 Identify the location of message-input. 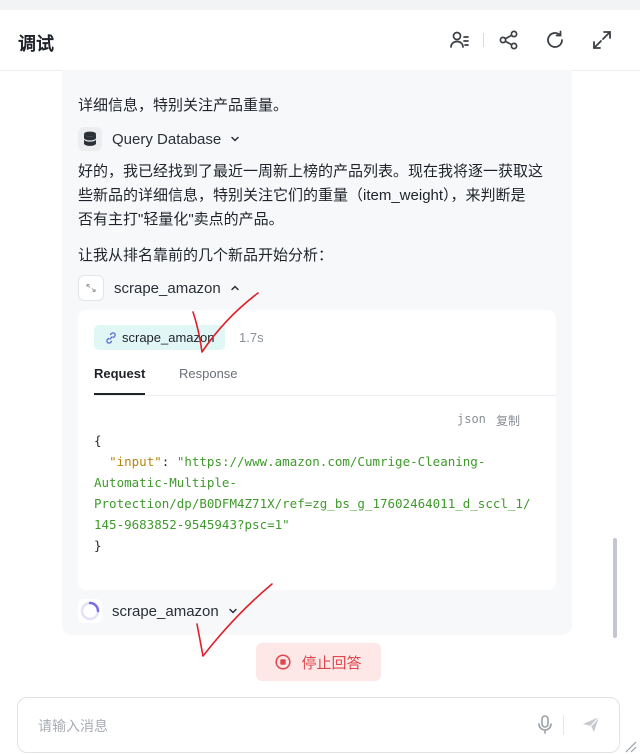
(278, 726).